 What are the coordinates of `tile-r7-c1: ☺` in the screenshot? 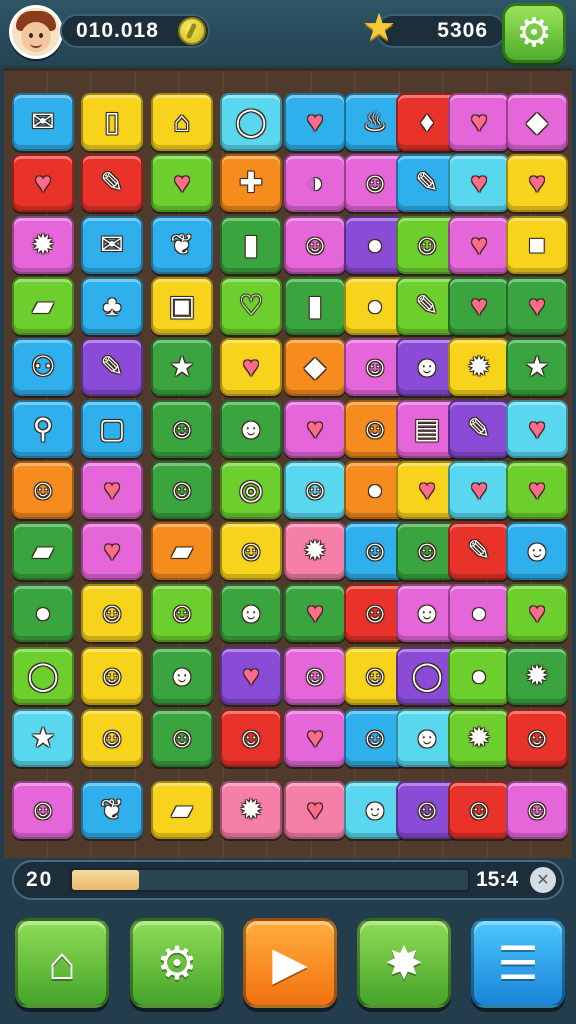 It's located at (43, 490).